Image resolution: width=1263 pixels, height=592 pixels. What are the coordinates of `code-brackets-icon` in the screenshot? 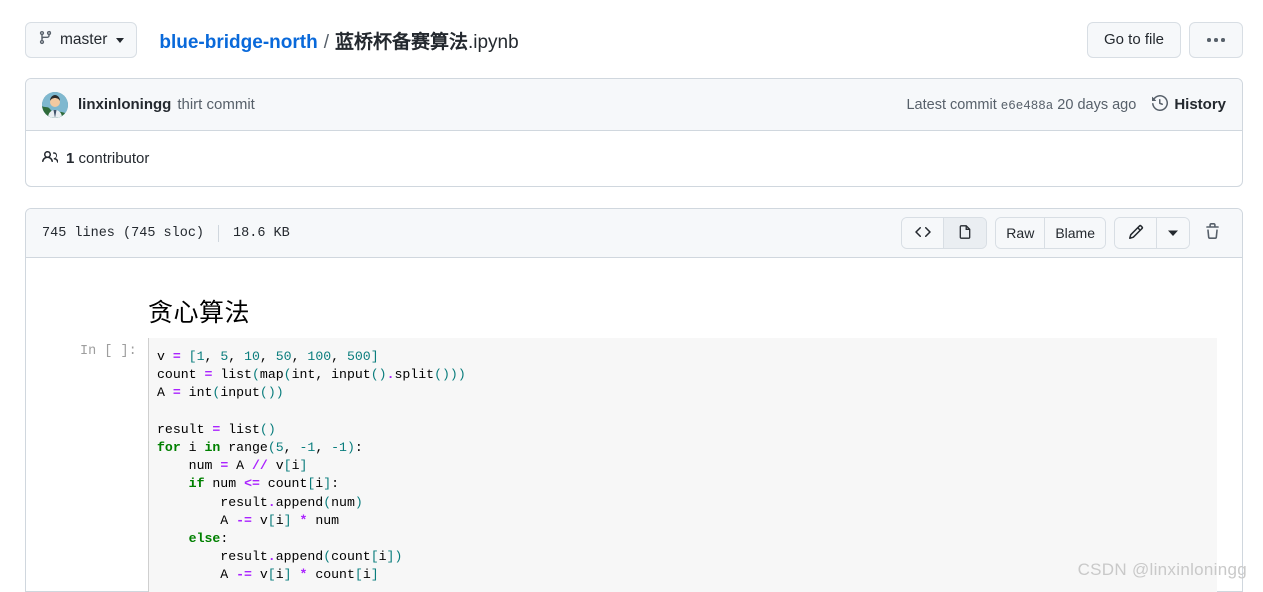 It's located at (923, 233).